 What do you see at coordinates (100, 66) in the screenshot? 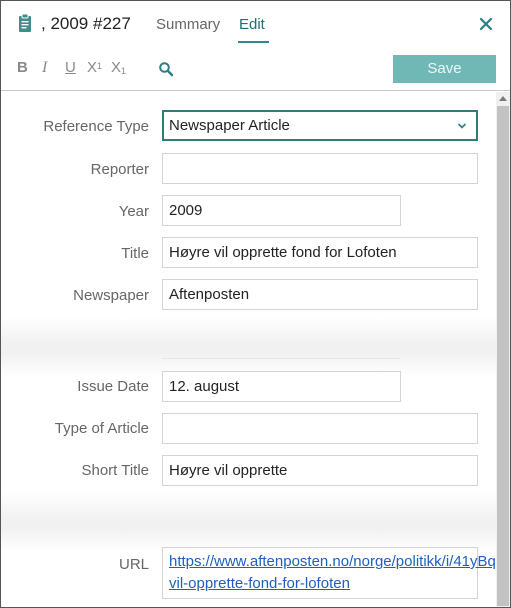
I see `superscript-mark: 1` at bounding box center [100, 66].